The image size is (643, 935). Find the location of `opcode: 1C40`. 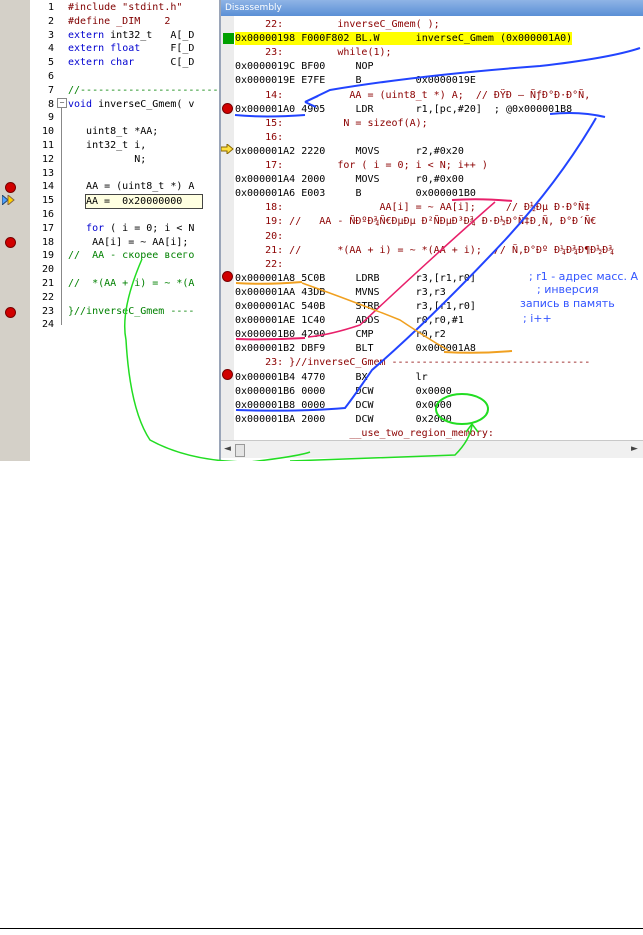

opcode: 1C40 is located at coordinates (313, 321).